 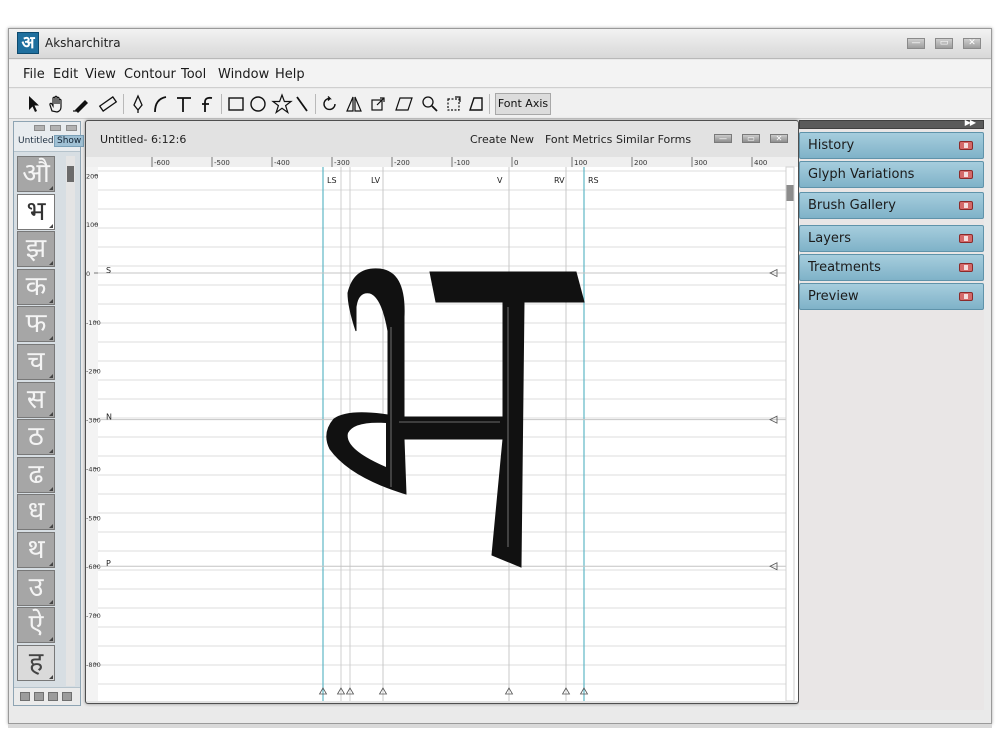 What do you see at coordinates (34, 104) in the screenshot?
I see `pointer-tool-icon` at bounding box center [34, 104].